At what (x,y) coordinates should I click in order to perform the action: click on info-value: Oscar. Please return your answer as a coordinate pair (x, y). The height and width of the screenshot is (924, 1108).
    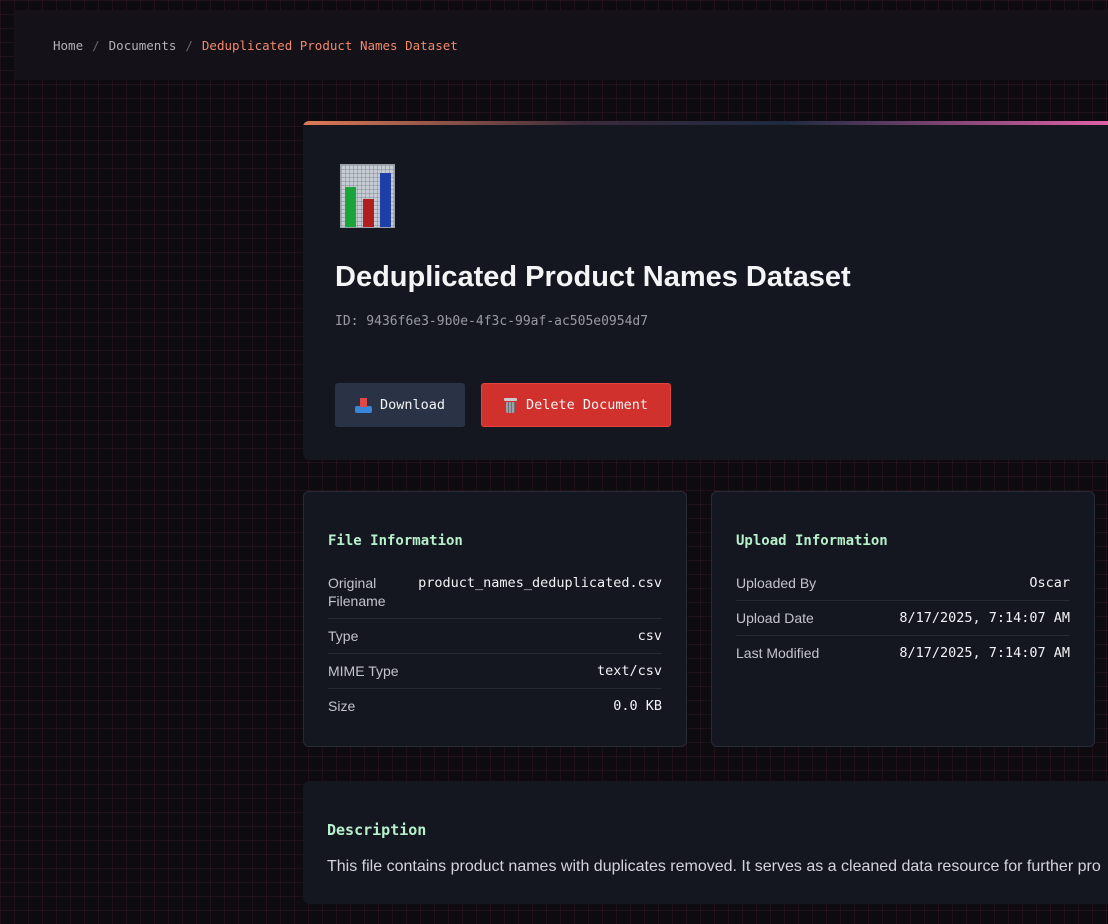
    Looking at the image, I should click on (1049, 583).